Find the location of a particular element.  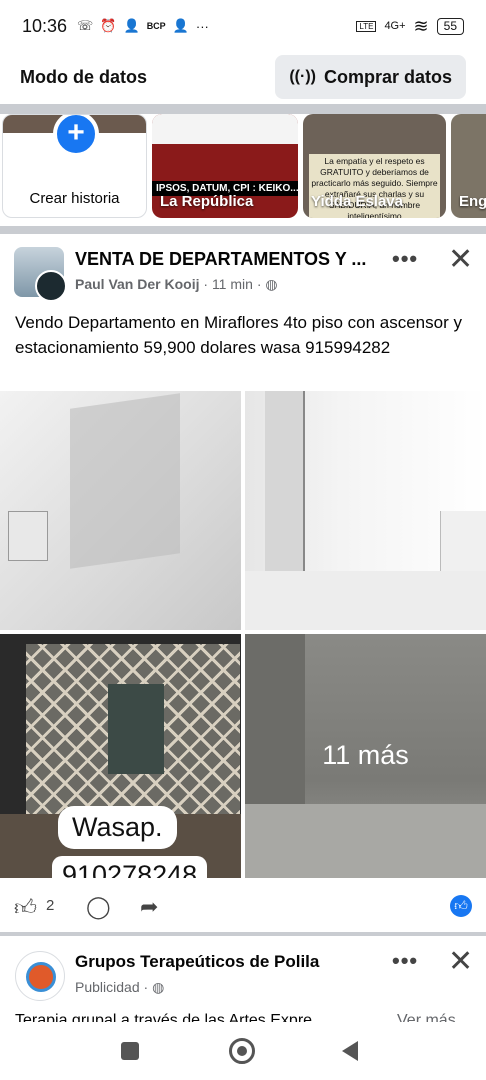

advertiser-avatar is located at coordinates (40, 976).